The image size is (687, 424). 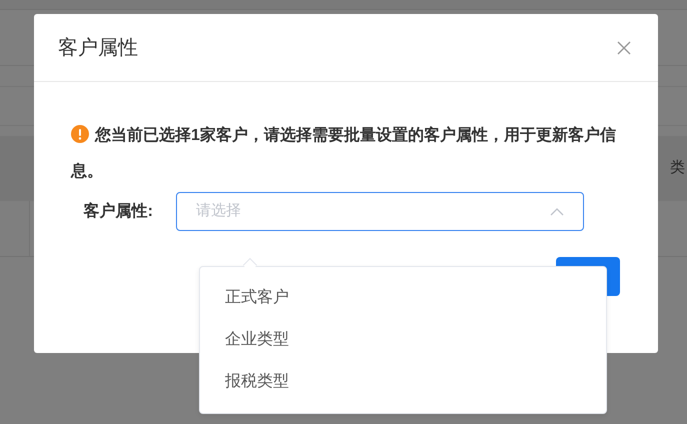 I want to click on dropdown-option: 报税类型, so click(x=403, y=382).